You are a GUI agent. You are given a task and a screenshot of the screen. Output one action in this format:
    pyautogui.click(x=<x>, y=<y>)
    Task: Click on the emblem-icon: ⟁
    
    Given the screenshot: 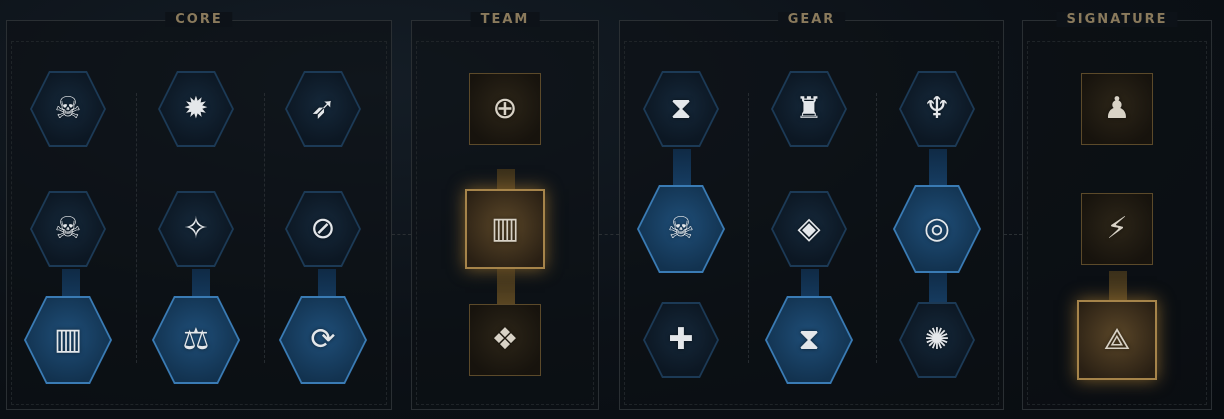 What is the action you would take?
    pyautogui.click(x=1117, y=339)
    